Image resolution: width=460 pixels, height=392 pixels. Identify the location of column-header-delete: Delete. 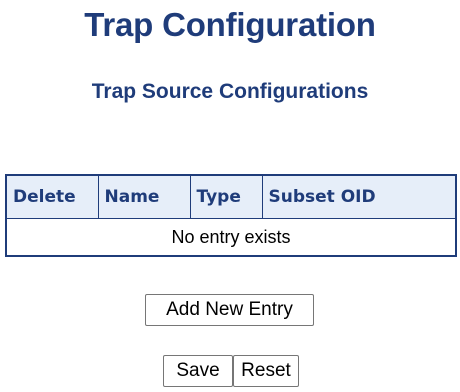
(52, 197).